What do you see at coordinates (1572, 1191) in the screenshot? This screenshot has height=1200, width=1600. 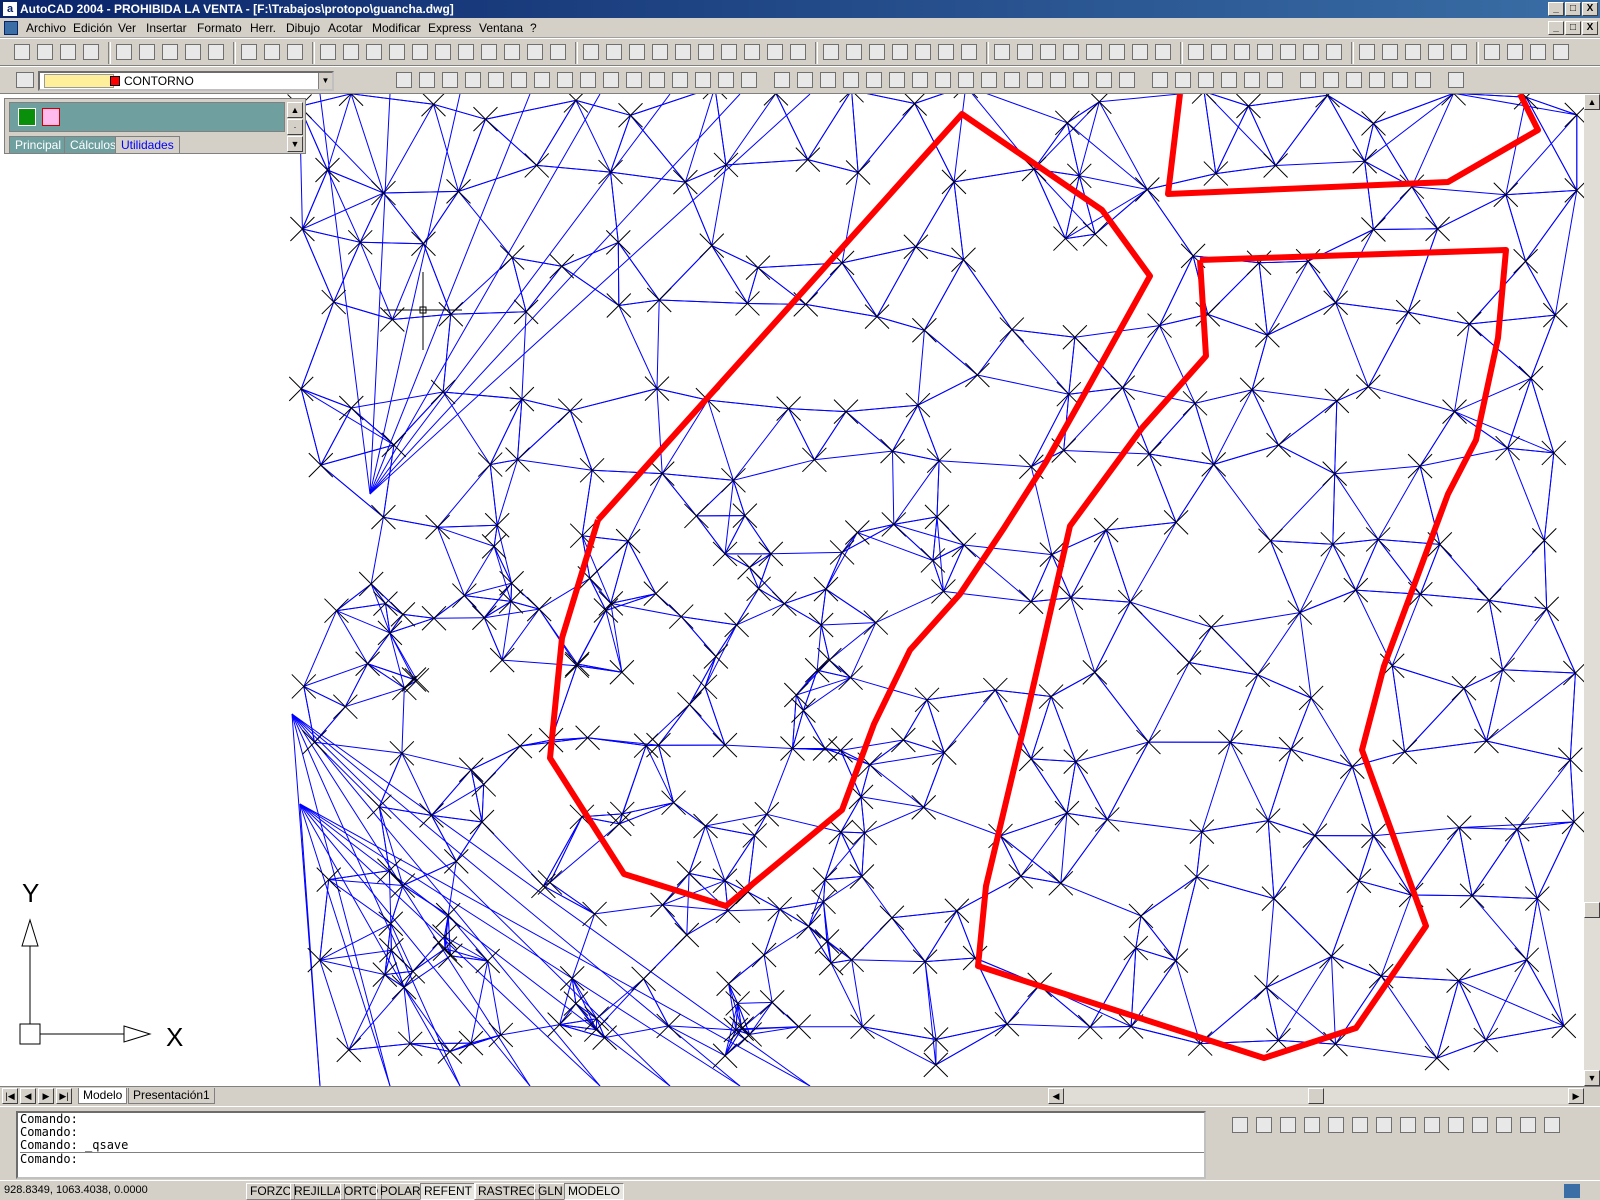 I see `comm-center-icon` at bounding box center [1572, 1191].